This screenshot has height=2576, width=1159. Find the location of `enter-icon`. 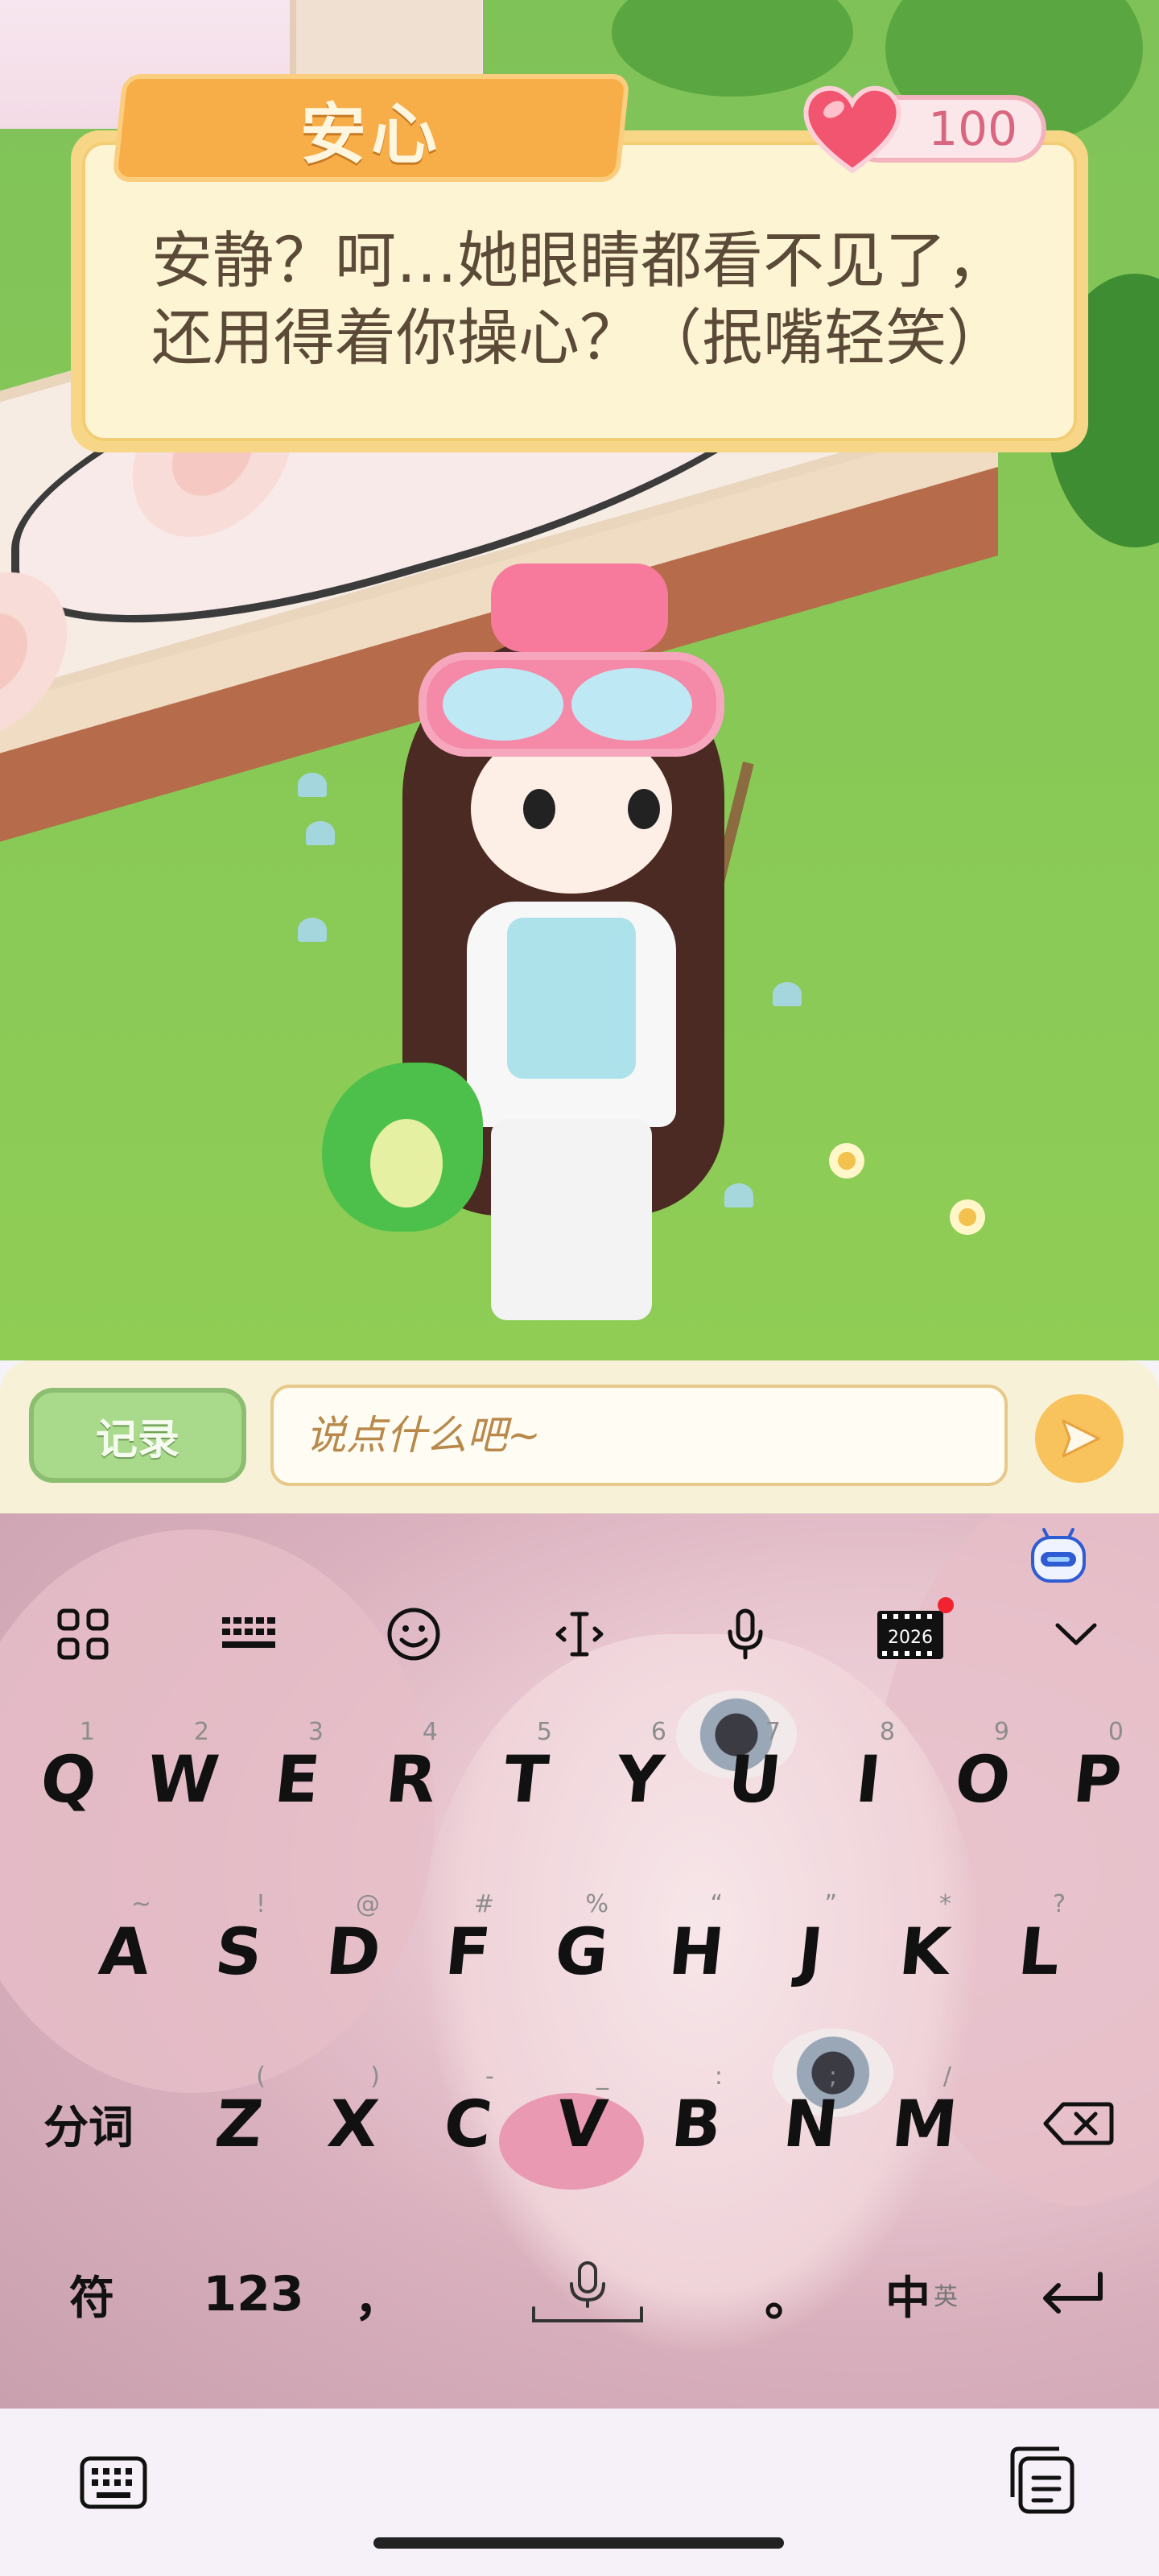

enter-icon is located at coordinates (1073, 2293).